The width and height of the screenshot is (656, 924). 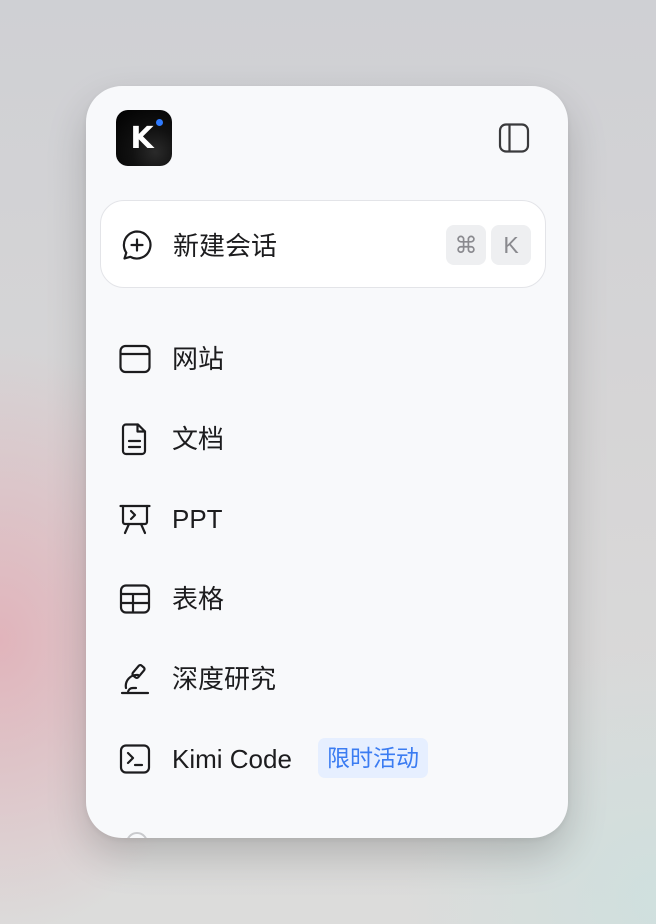 I want to click on menu-item-spreadsheet: 表格, so click(x=327, y=598).